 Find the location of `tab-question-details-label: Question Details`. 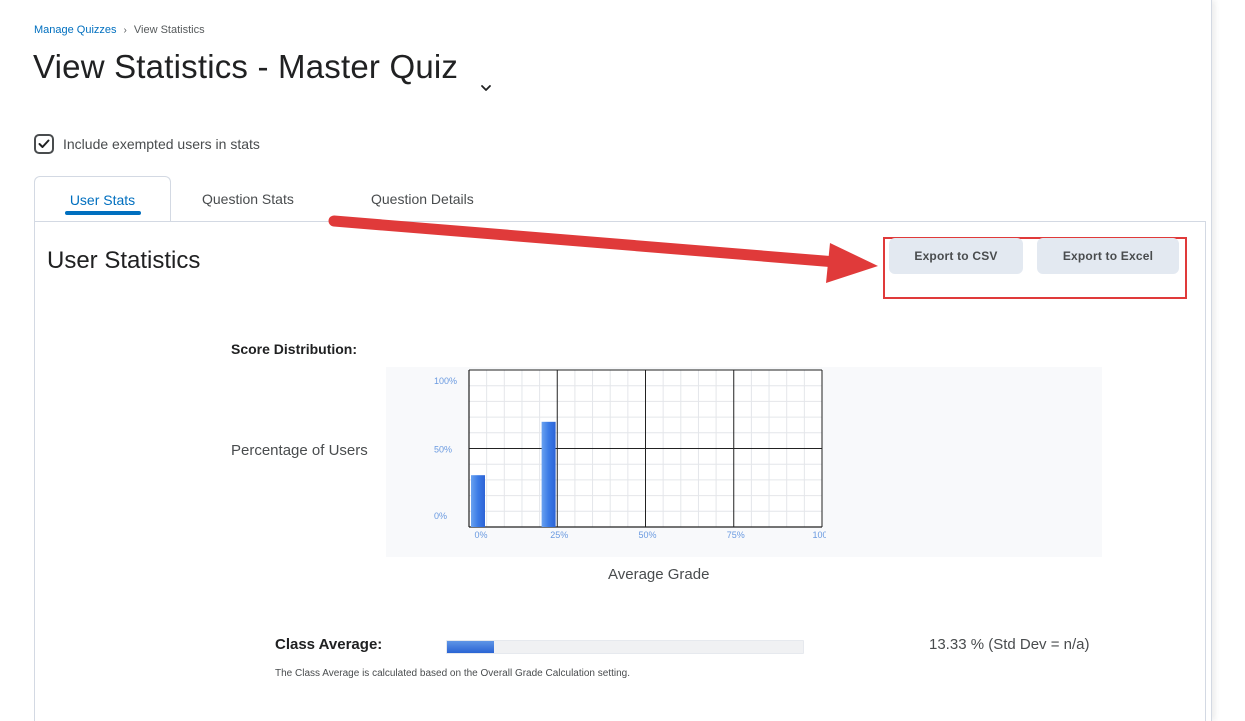

tab-question-details-label: Question Details is located at coordinates (422, 199).